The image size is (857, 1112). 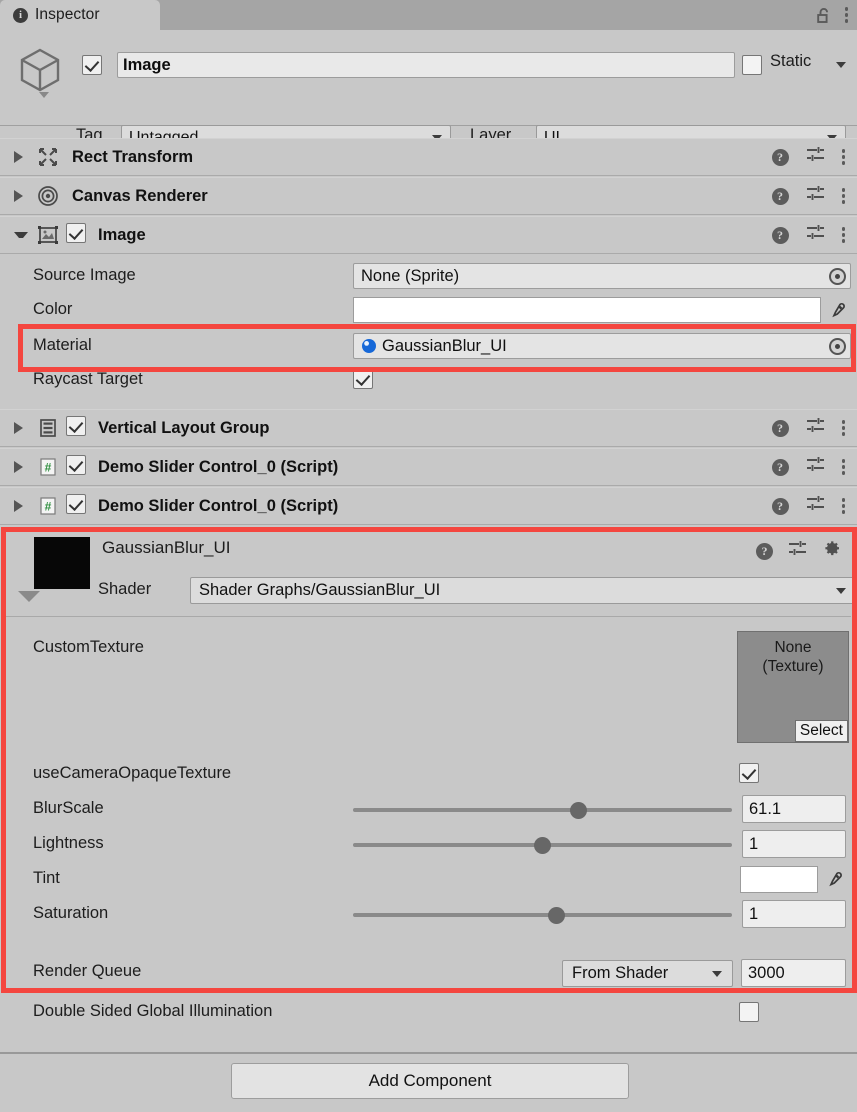 What do you see at coordinates (821, 731) in the screenshot?
I see `select-texture-button: Select` at bounding box center [821, 731].